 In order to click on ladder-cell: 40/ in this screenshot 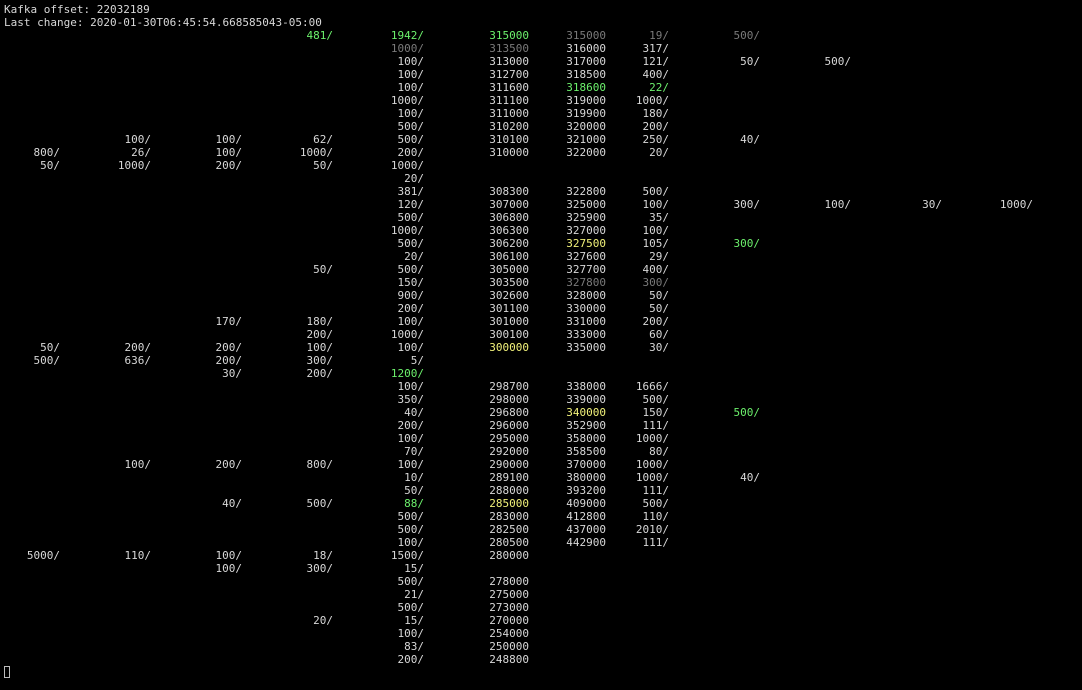, I will do `click(750, 139)`.